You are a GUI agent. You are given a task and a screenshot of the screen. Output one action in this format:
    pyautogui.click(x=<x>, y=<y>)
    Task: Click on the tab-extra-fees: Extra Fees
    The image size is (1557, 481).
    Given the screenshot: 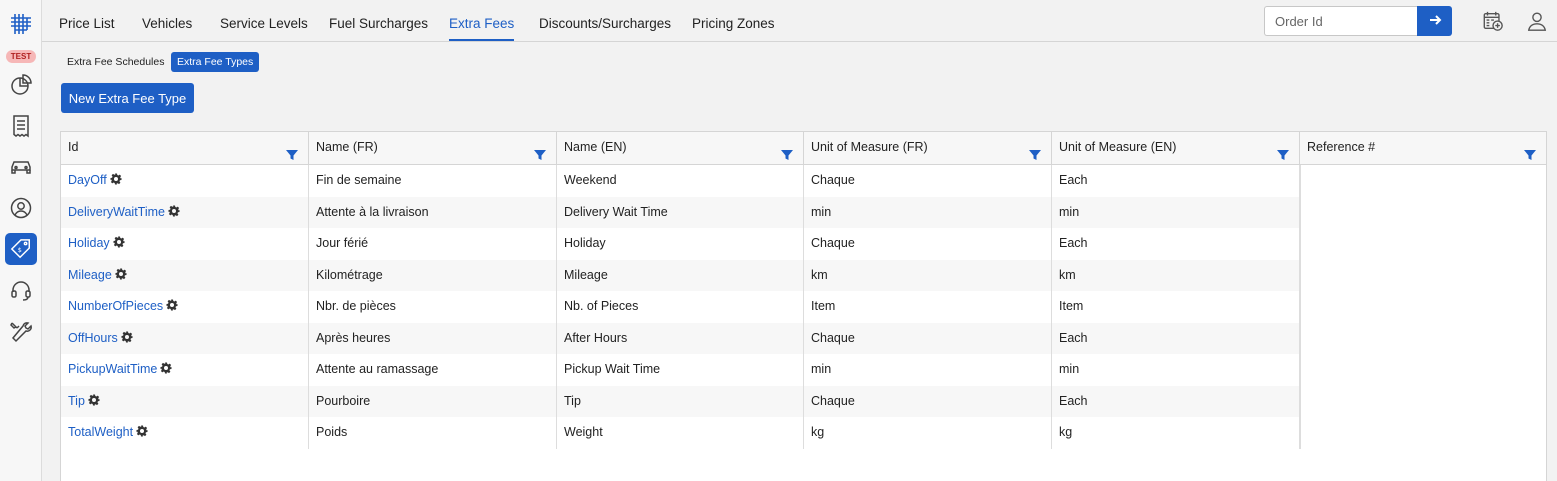 What is the action you would take?
    pyautogui.click(x=482, y=28)
    